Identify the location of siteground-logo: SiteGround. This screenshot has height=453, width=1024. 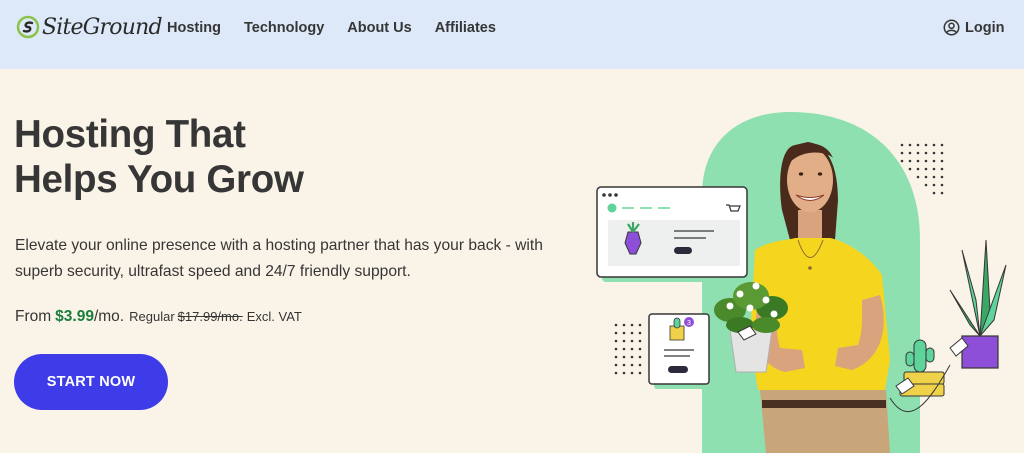
(89, 27).